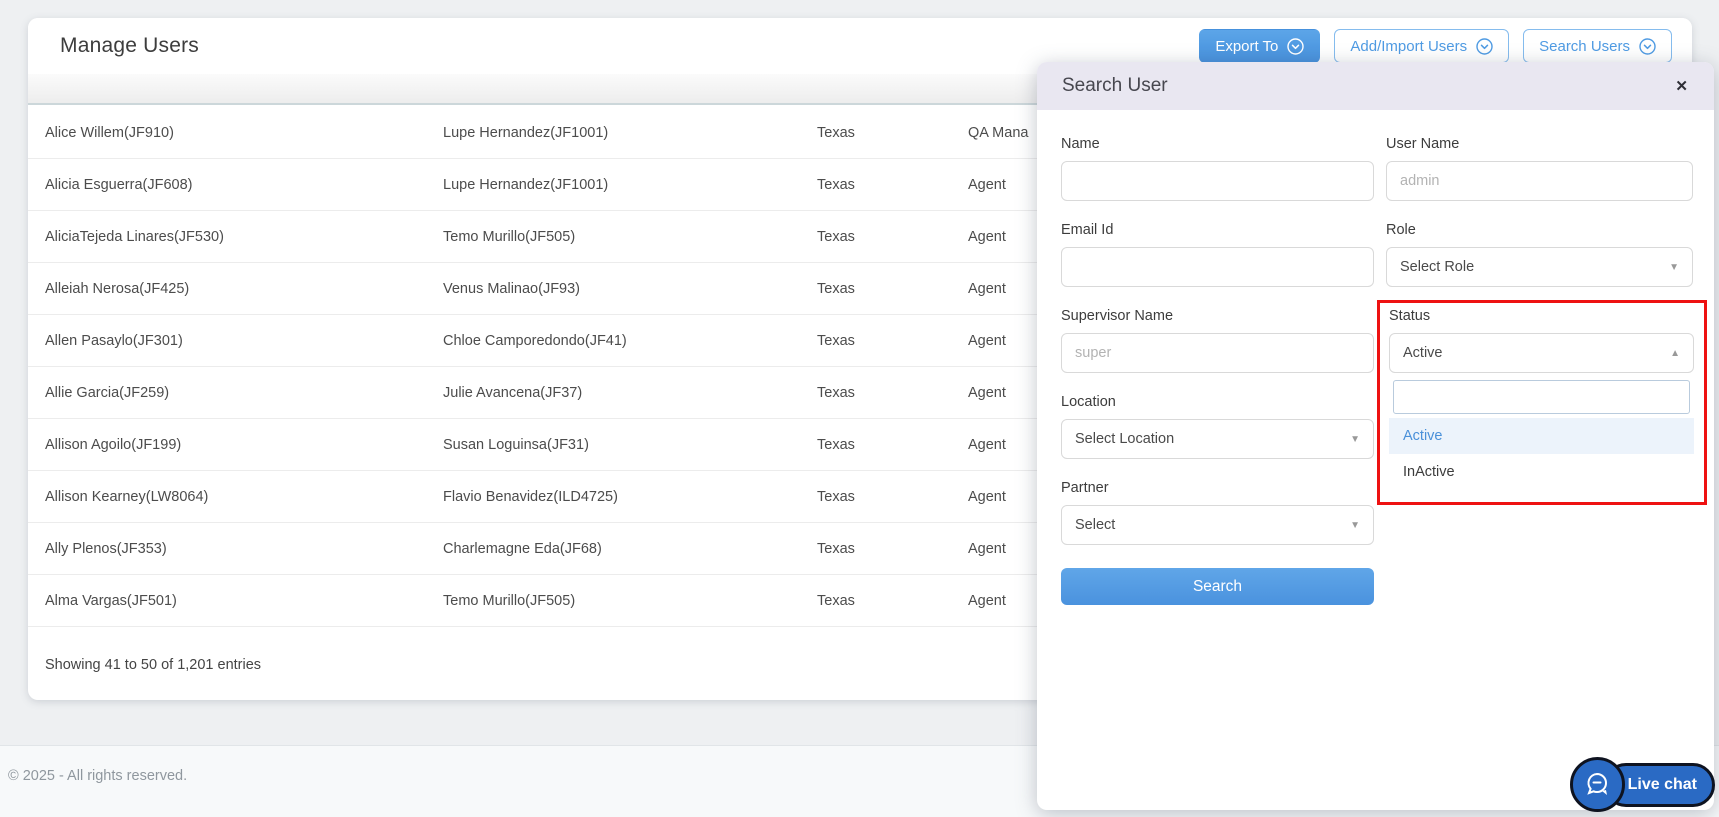 The width and height of the screenshot is (1719, 817). What do you see at coordinates (1217, 267) in the screenshot?
I see `email-input` at bounding box center [1217, 267].